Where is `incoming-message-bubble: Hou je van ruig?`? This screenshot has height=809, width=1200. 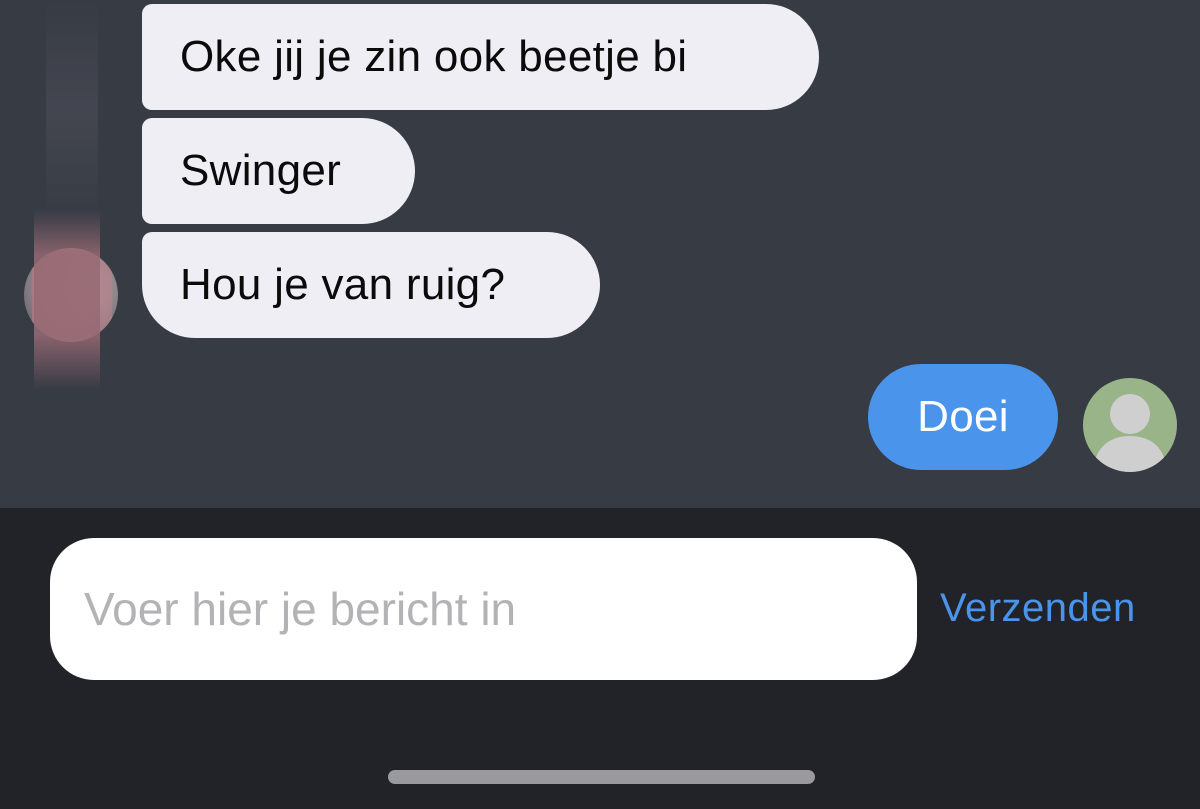 incoming-message-bubble: Hou je van ruig? is located at coordinates (371, 285).